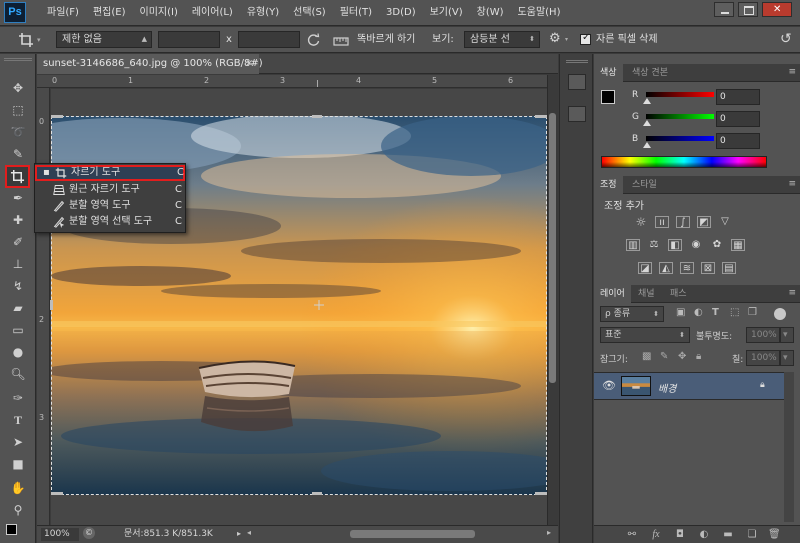 The width and height of the screenshot is (800, 543). What do you see at coordinates (645, 335) in the screenshot?
I see `blend-mode-dropdown: 표준 ⬍` at bounding box center [645, 335].